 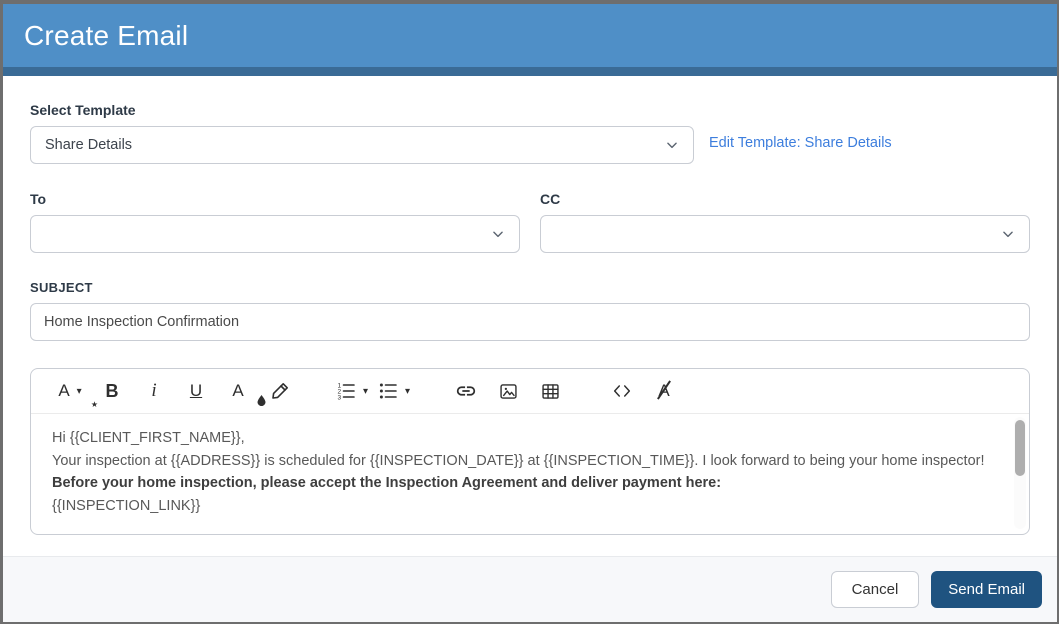 I want to click on editor-scrollbar, so click(x=1020, y=473).